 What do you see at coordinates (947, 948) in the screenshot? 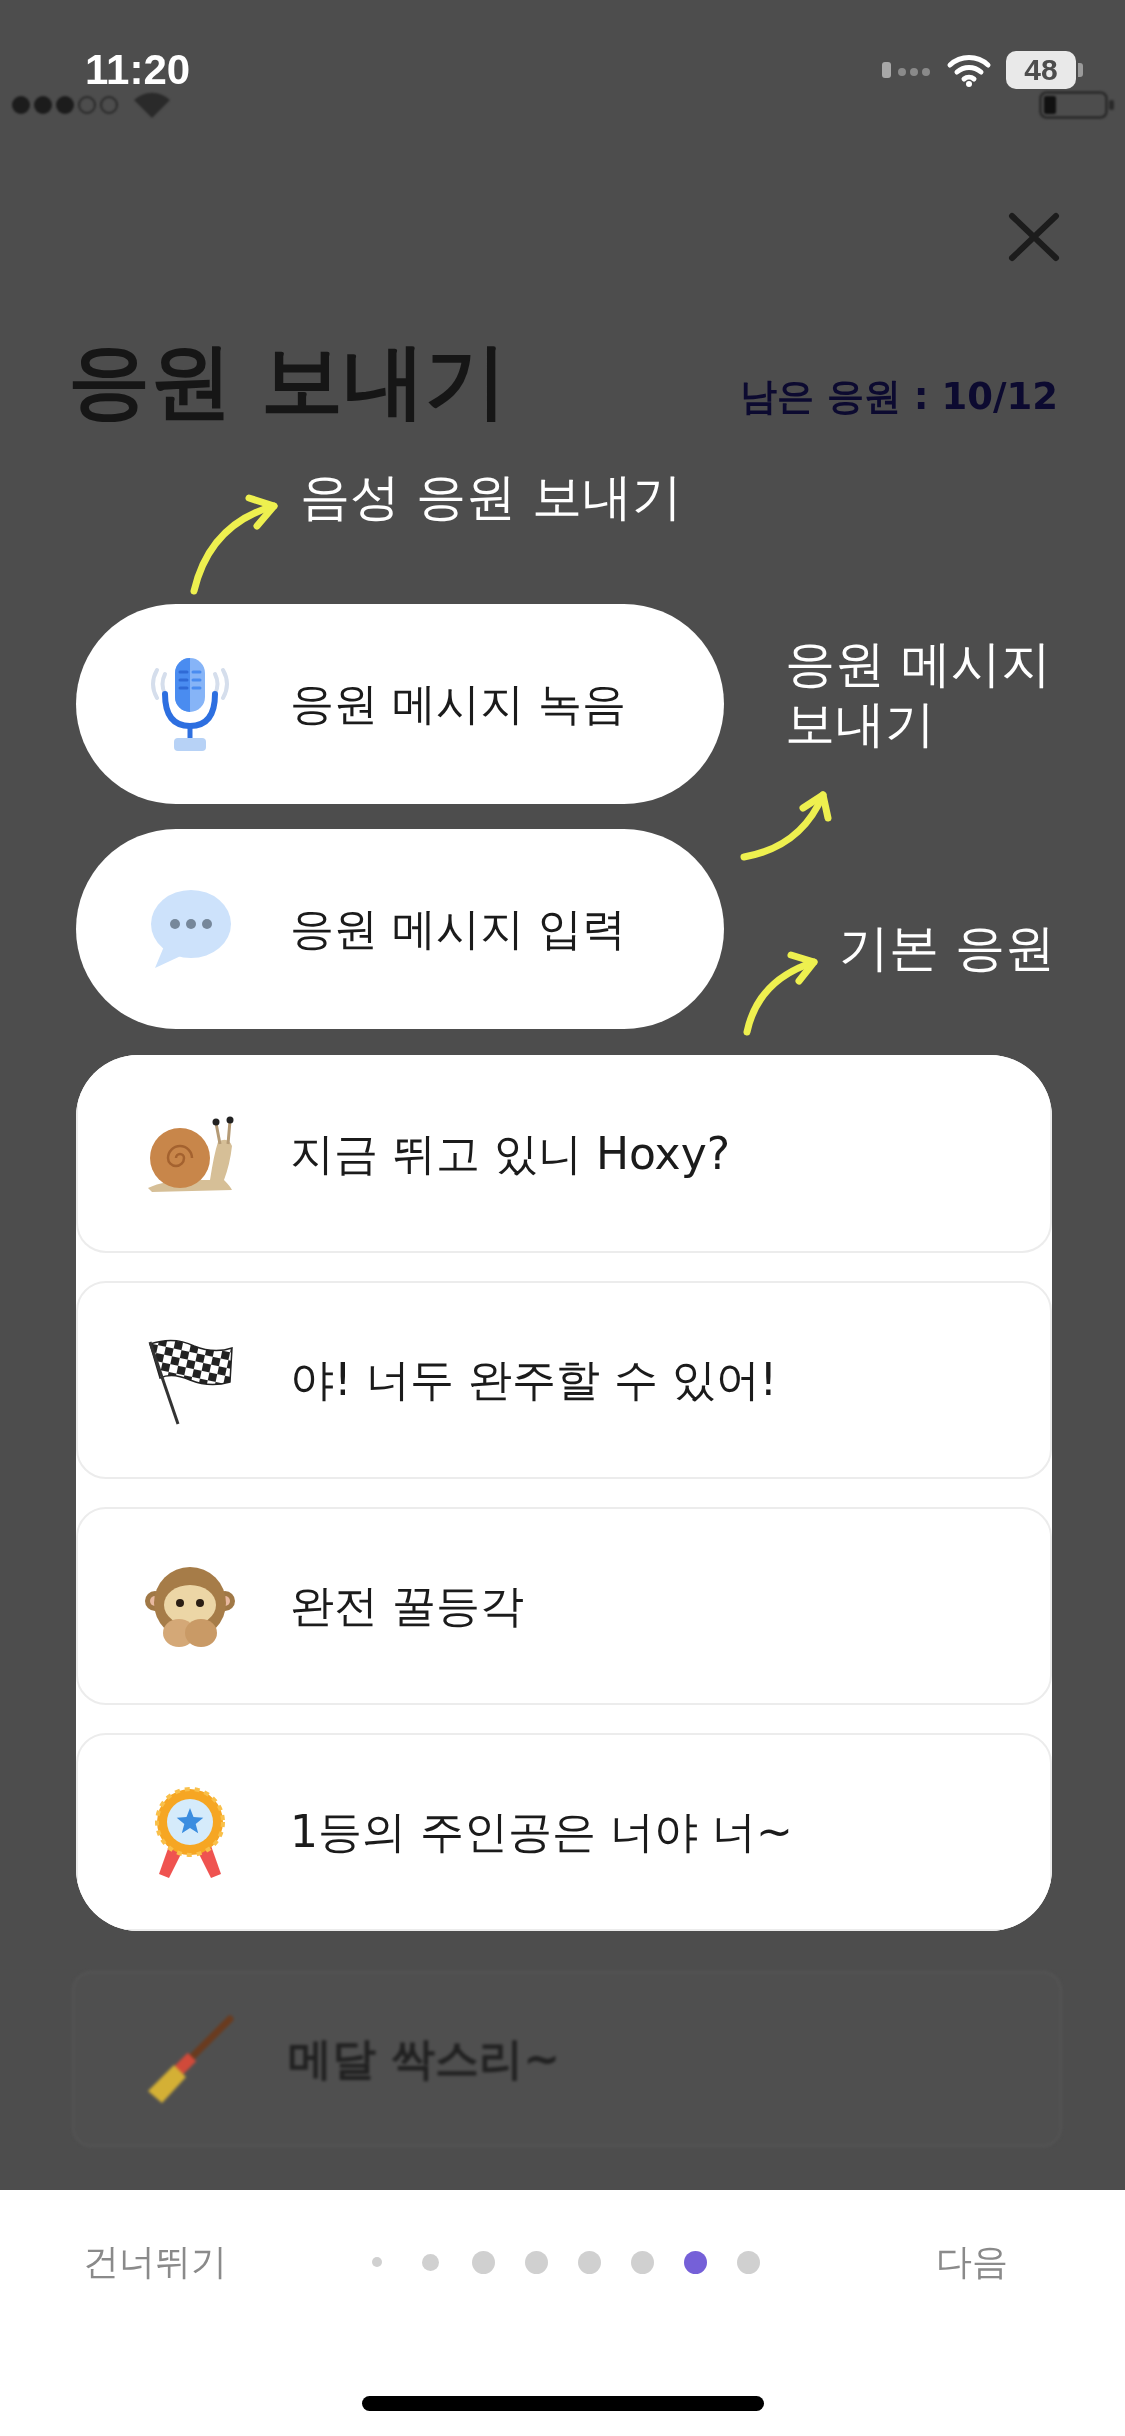
I see `coach-mark-label: 기본 응원` at bounding box center [947, 948].